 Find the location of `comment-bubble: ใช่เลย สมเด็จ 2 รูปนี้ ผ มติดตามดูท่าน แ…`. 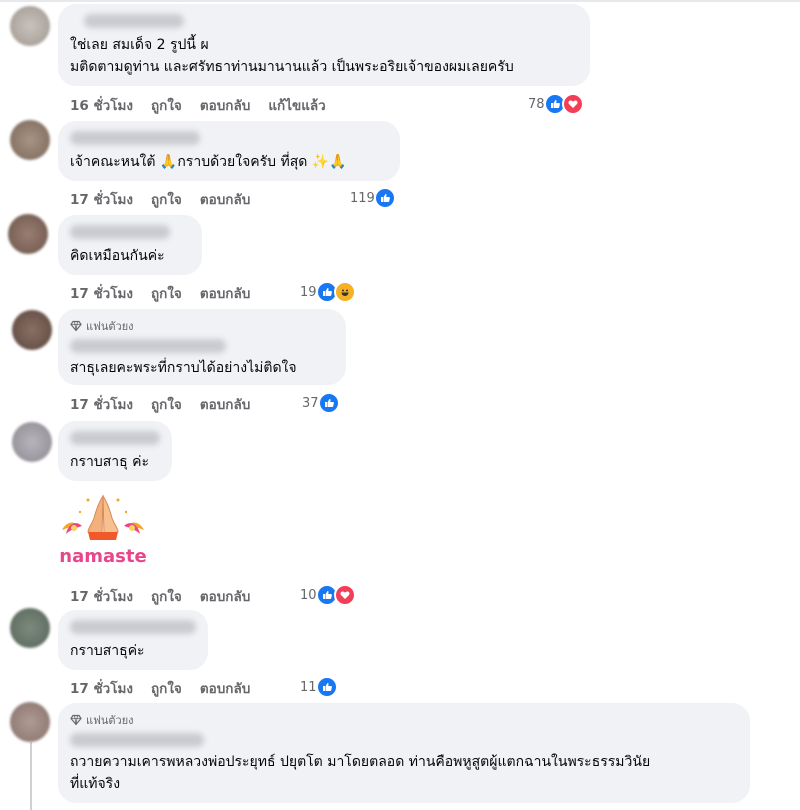

comment-bubble: ใช่เลย สมเด็จ 2 รูปนี้ ผ มติดตามดูท่าน แ… is located at coordinates (324, 45).